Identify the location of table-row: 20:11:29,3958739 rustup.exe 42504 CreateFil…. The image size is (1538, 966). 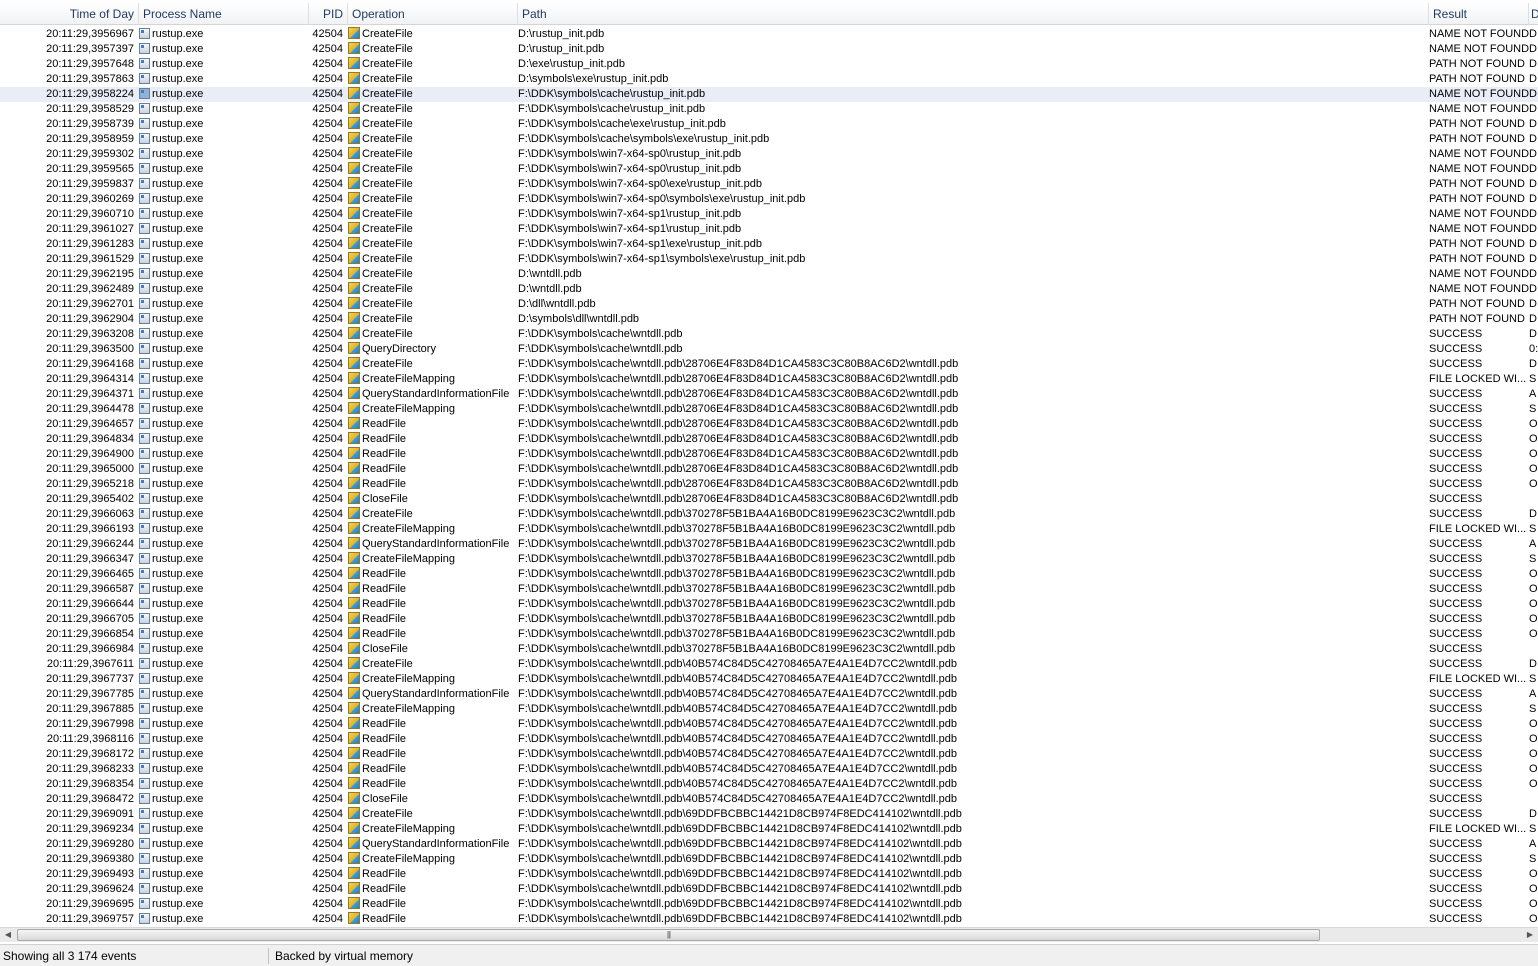
(769, 124).